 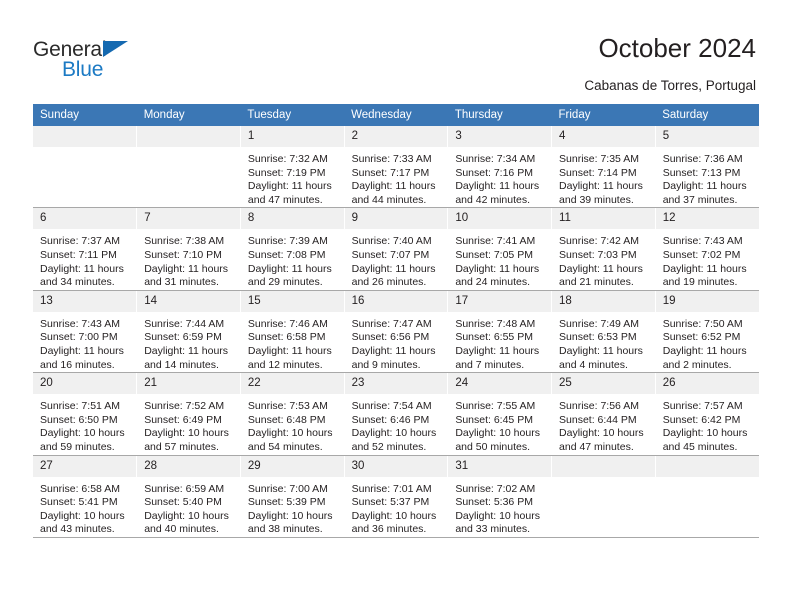 What do you see at coordinates (396, 466) in the screenshot?
I see `day-number: 30` at bounding box center [396, 466].